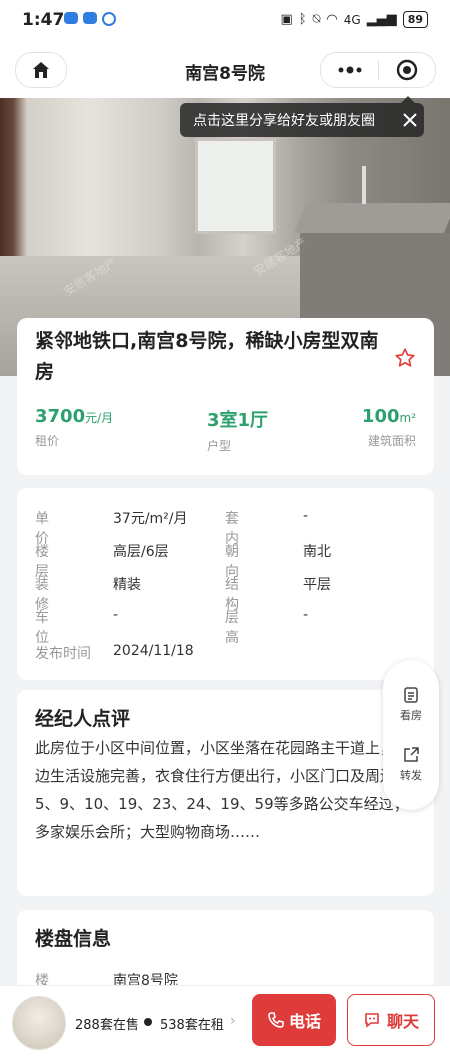 The width and height of the screenshot is (450, 1058). Describe the element at coordinates (74, 427) in the screenshot. I see `stat-rent: 3700元/月 租价` at that location.